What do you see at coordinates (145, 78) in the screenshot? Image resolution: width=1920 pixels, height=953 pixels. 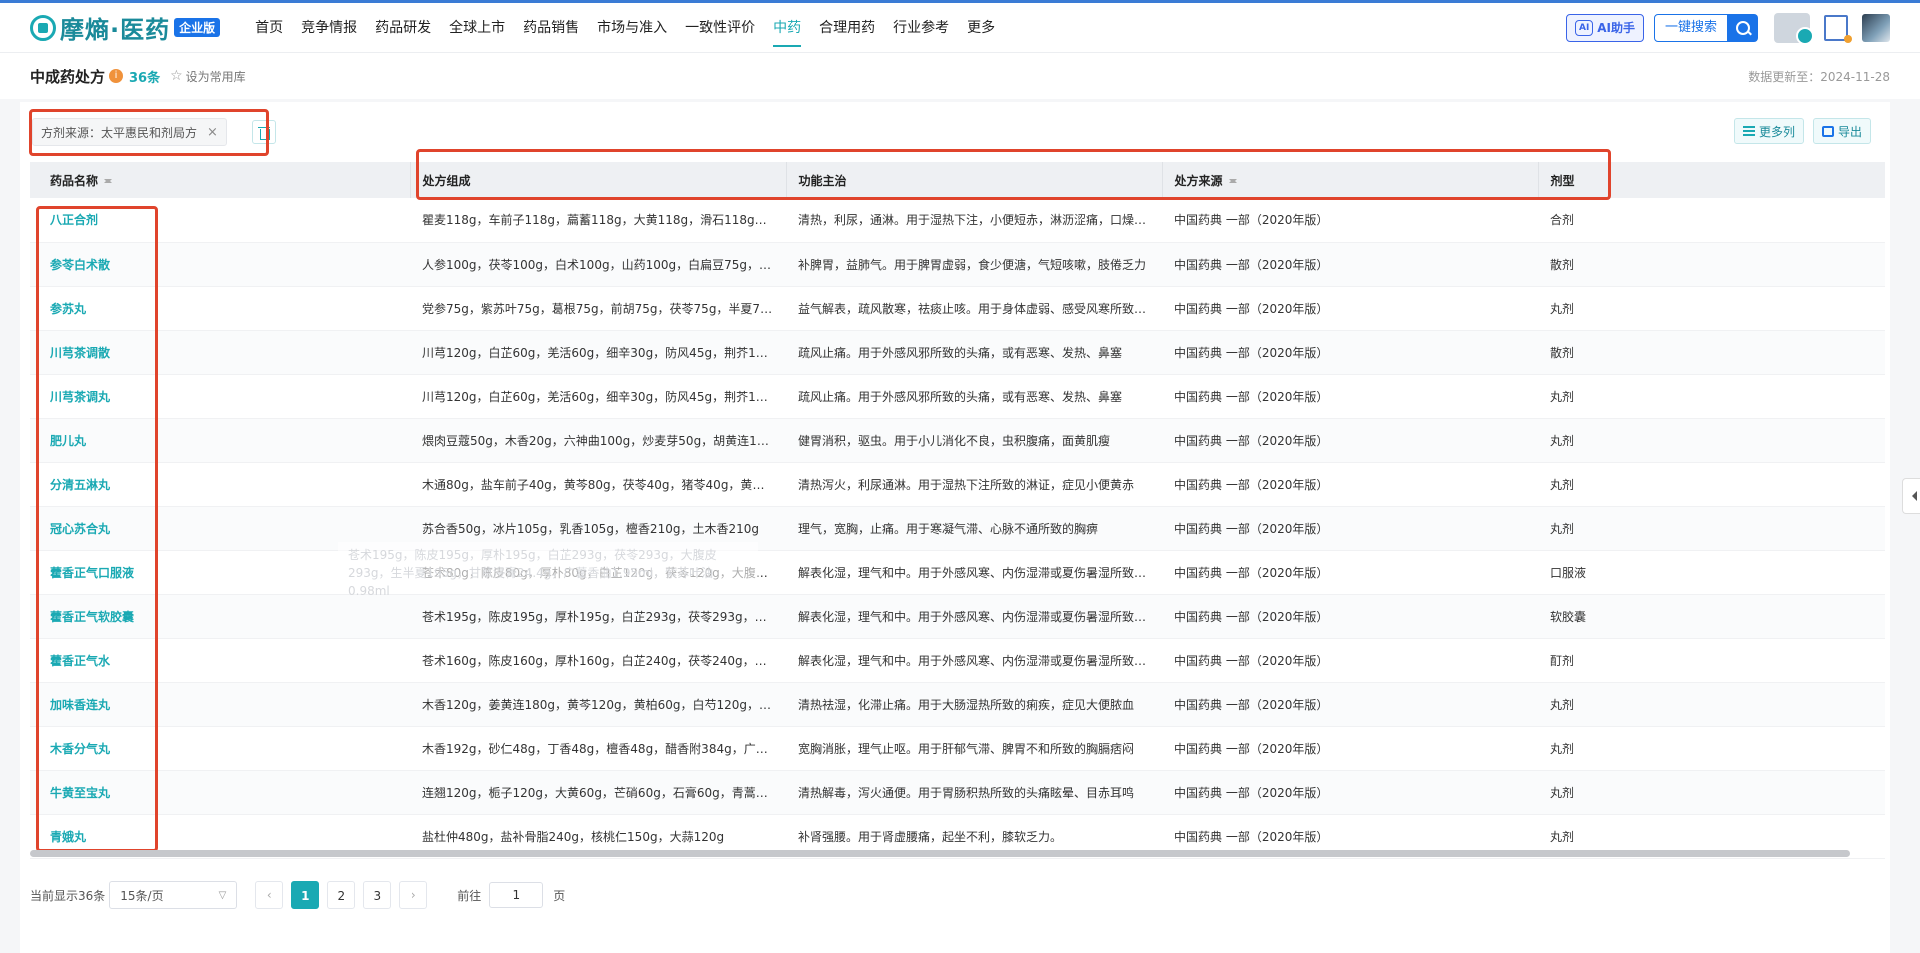 I see `record-count: 36条` at bounding box center [145, 78].